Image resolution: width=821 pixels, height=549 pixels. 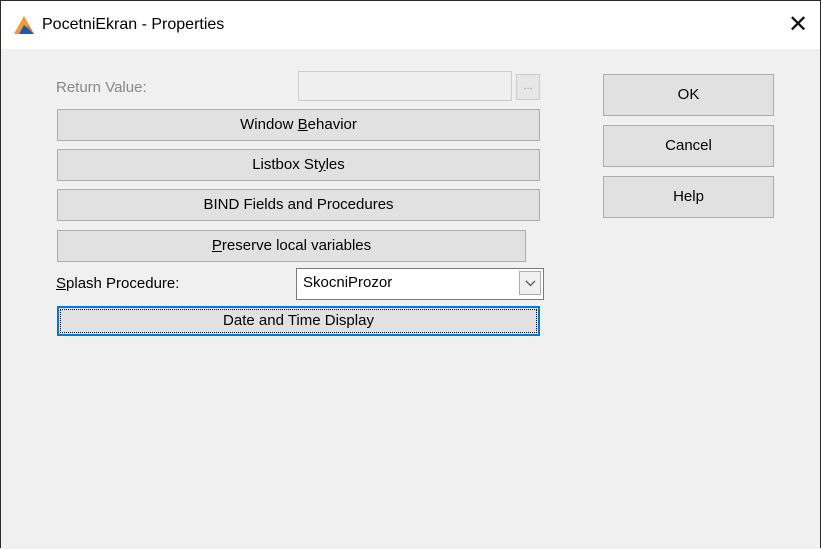 I want to click on splash-label-post: plash Procedure:, so click(x=123, y=283).